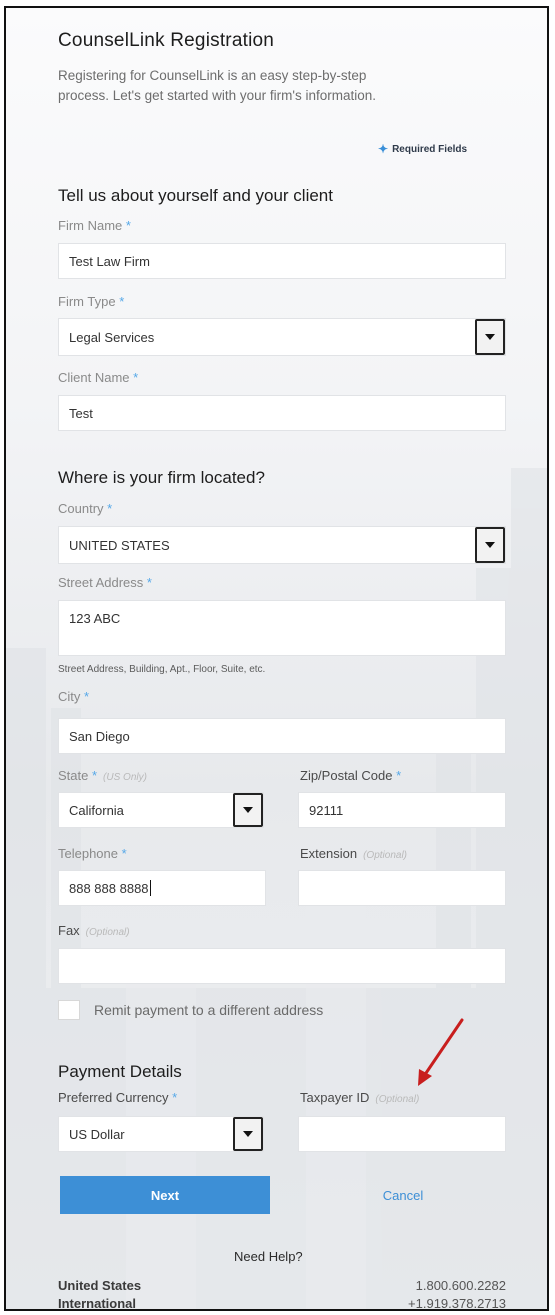 The height and width of the screenshot is (1315, 555). I want to click on section-heading-about: Tell us about yourself and your client, so click(195, 195).